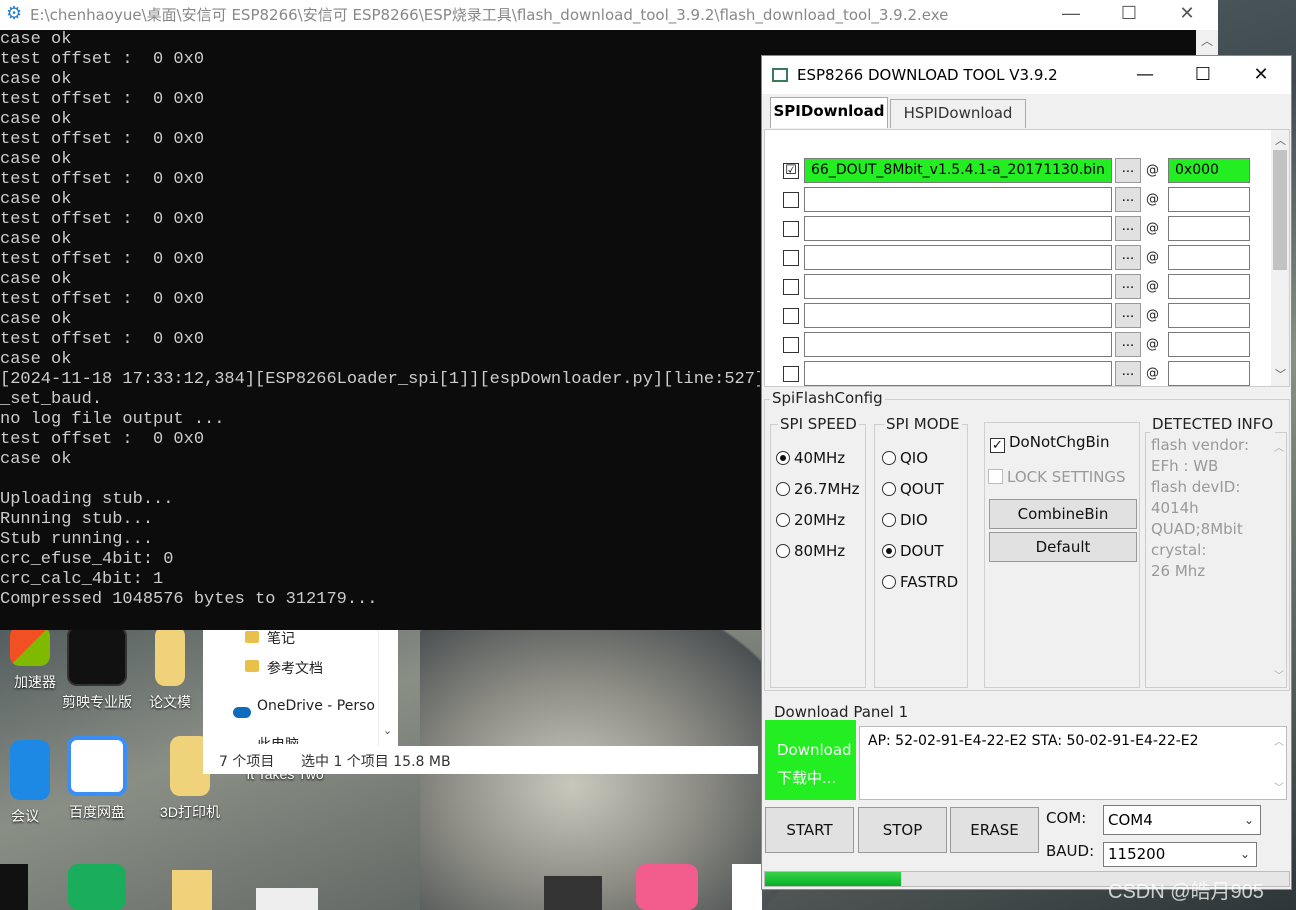 The image size is (1296, 910). What do you see at coordinates (281, 638) in the screenshot?
I see `explorer-item: 笔记` at bounding box center [281, 638].